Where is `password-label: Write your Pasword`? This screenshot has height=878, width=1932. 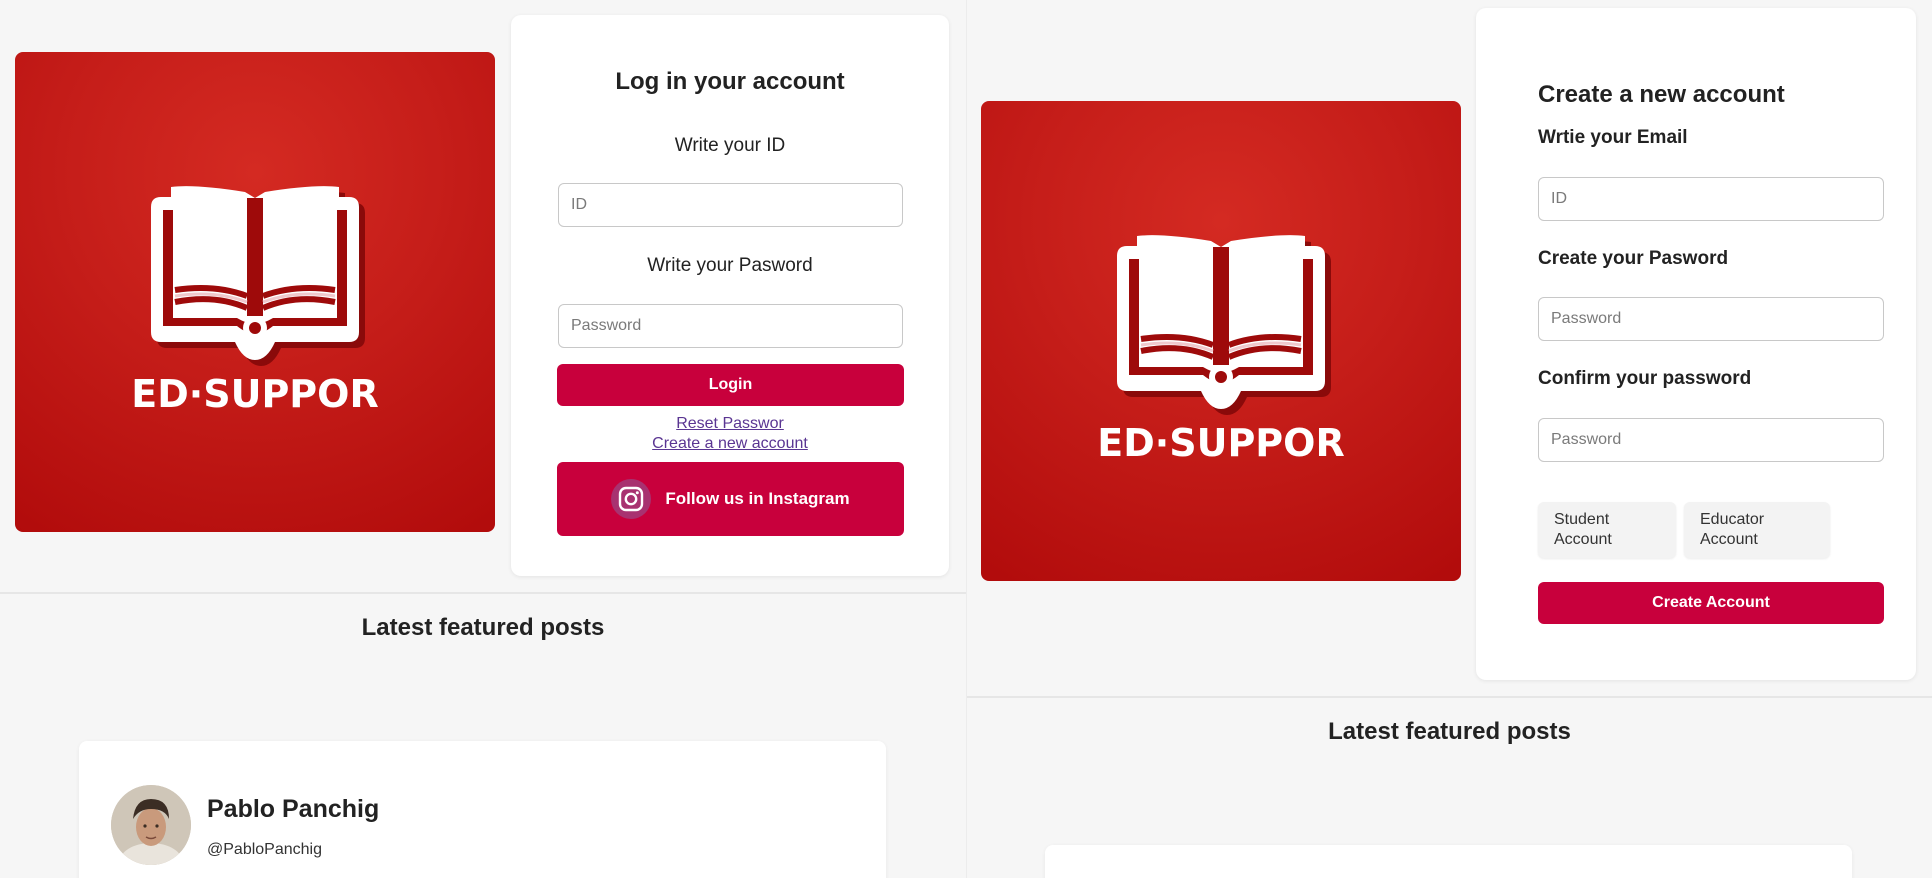 password-label: Write your Pasword is located at coordinates (730, 265).